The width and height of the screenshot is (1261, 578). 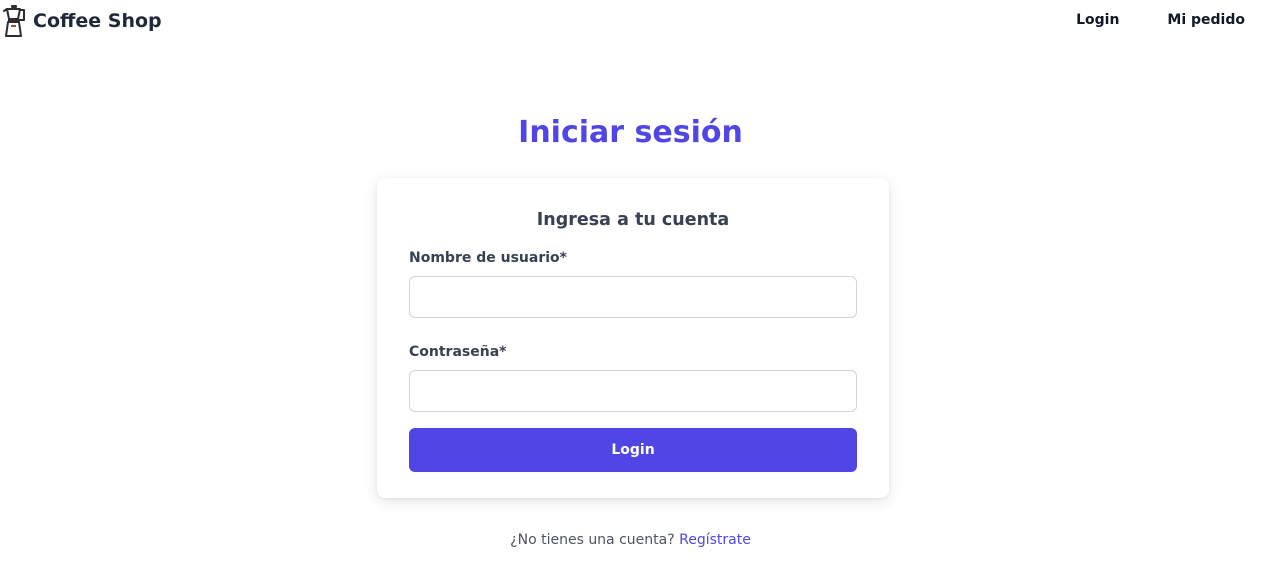 I want to click on brand-name: Coffee Shop, so click(x=97, y=21).